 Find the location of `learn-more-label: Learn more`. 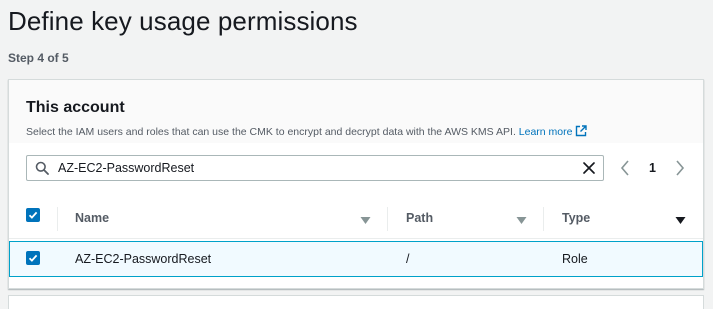

learn-more-label: Learn more is located at coordinates (545, 132).